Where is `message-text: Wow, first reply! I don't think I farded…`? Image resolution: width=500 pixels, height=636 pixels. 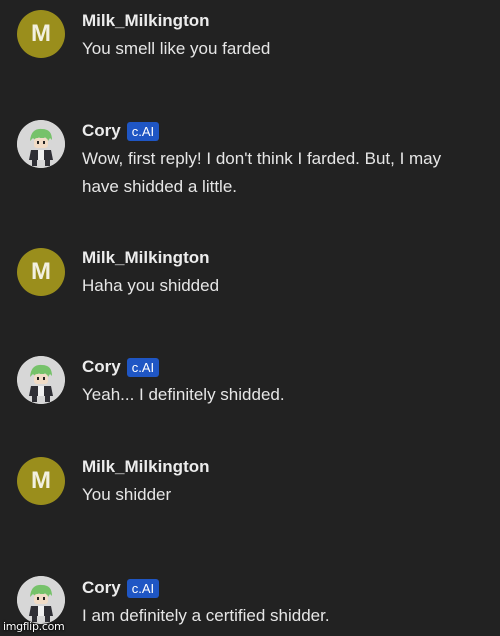
message-text: Wow, first reply! I don't think I farded… is located at coordinates (262, 172).